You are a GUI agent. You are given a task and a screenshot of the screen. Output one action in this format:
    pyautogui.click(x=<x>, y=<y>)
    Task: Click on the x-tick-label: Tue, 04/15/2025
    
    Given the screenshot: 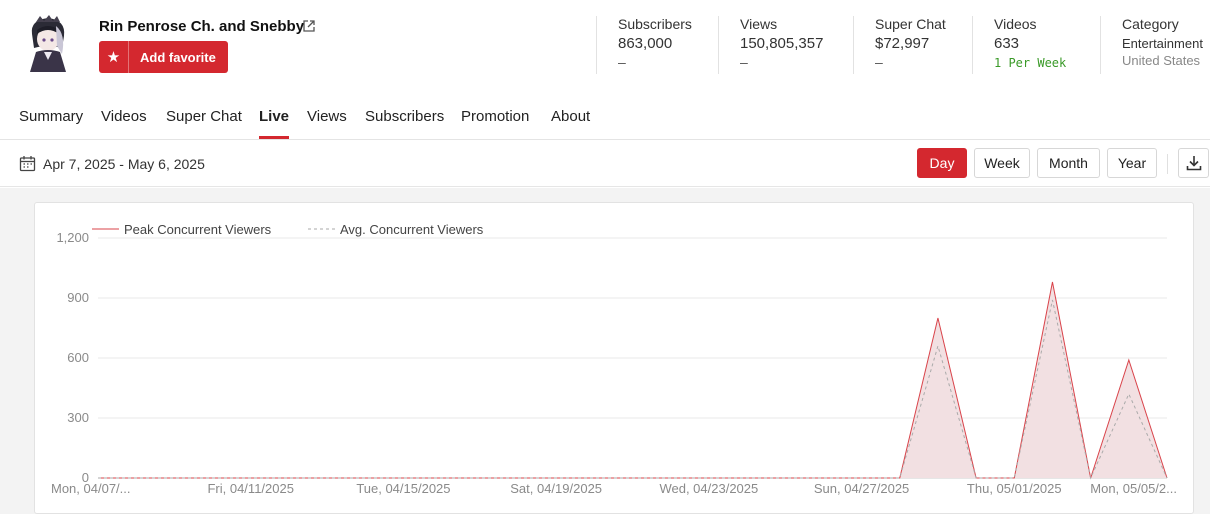 What is the action you would take?
    pyautogui.click(x=403, y=488)
    